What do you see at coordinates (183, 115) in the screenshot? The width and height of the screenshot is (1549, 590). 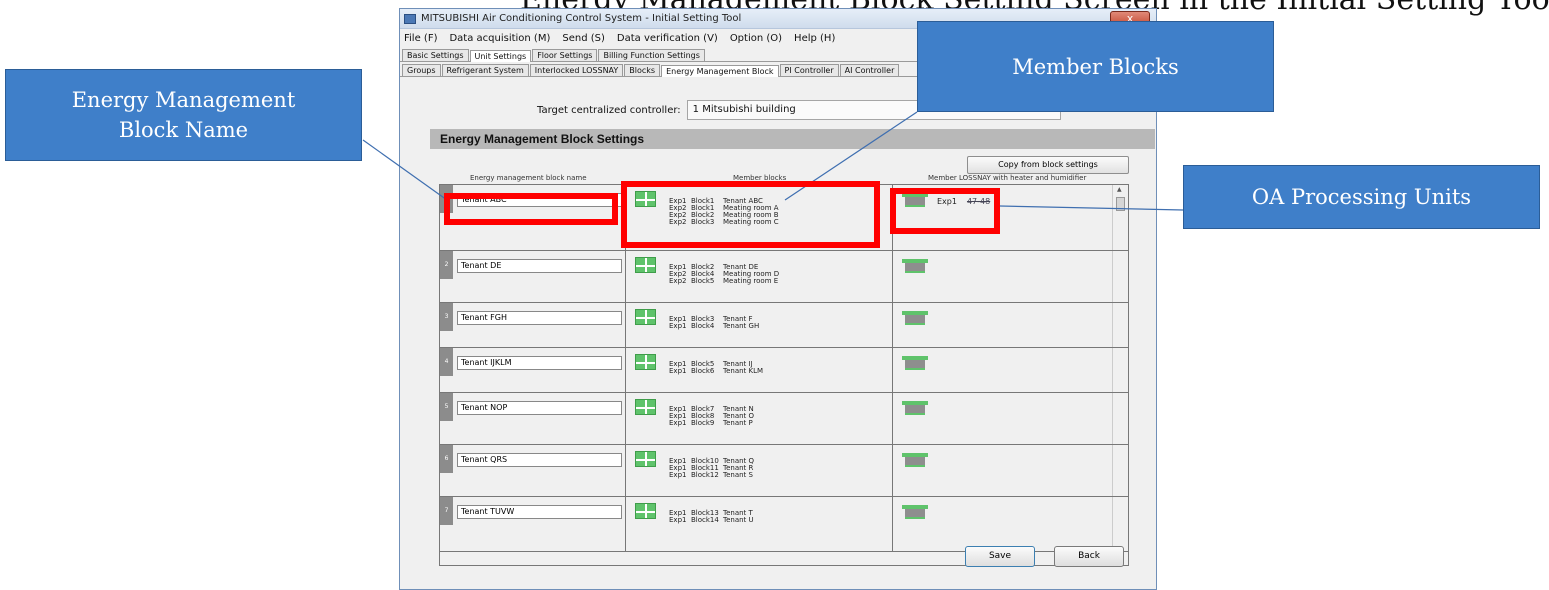 I see `callout-block-name: Energy Management Block Name` at bounding box center [183, 115].